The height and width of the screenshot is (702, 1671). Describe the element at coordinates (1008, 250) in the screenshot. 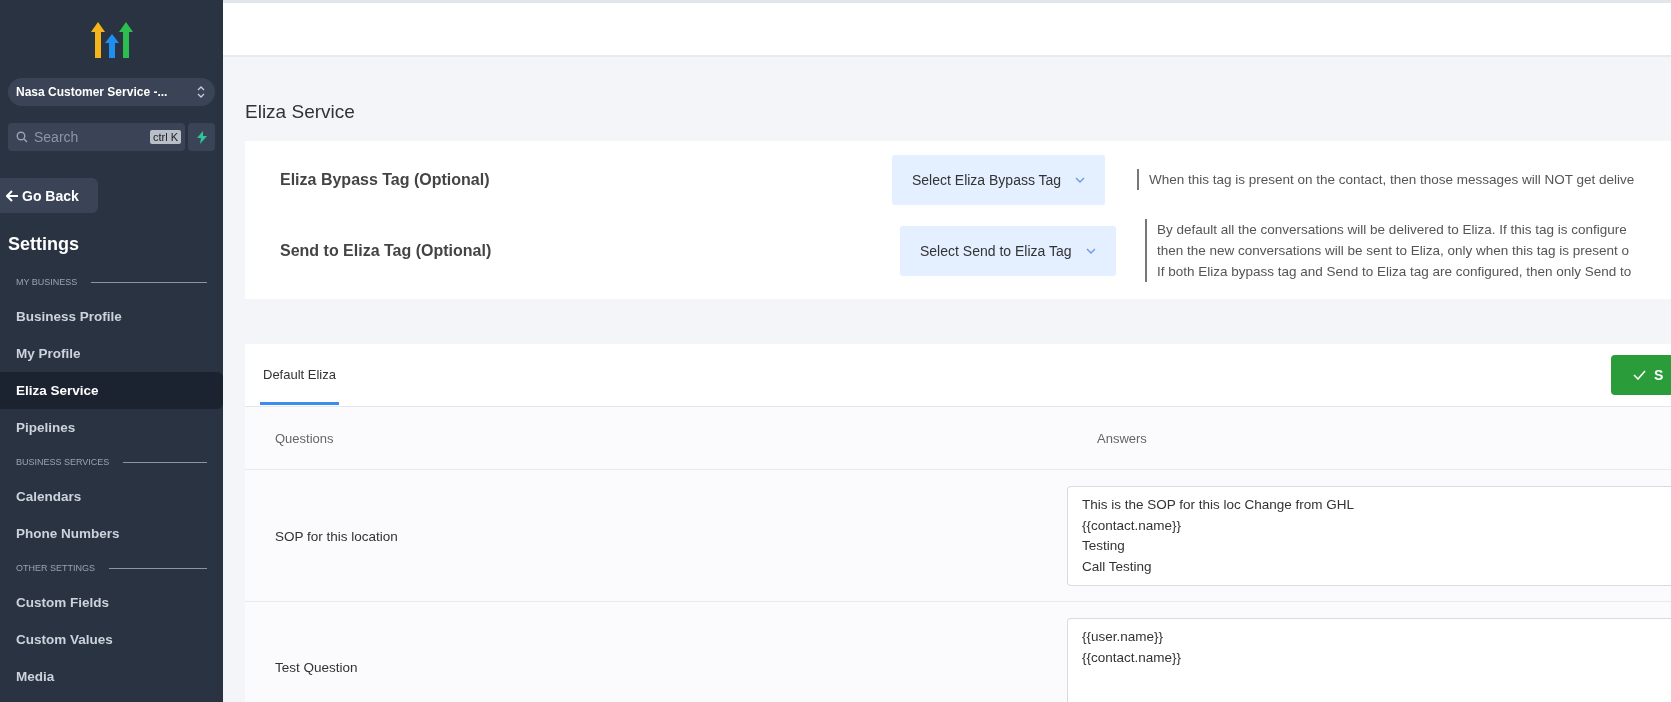

I see `tag-dropdown: Select Send to Eliza Tag` at that location.